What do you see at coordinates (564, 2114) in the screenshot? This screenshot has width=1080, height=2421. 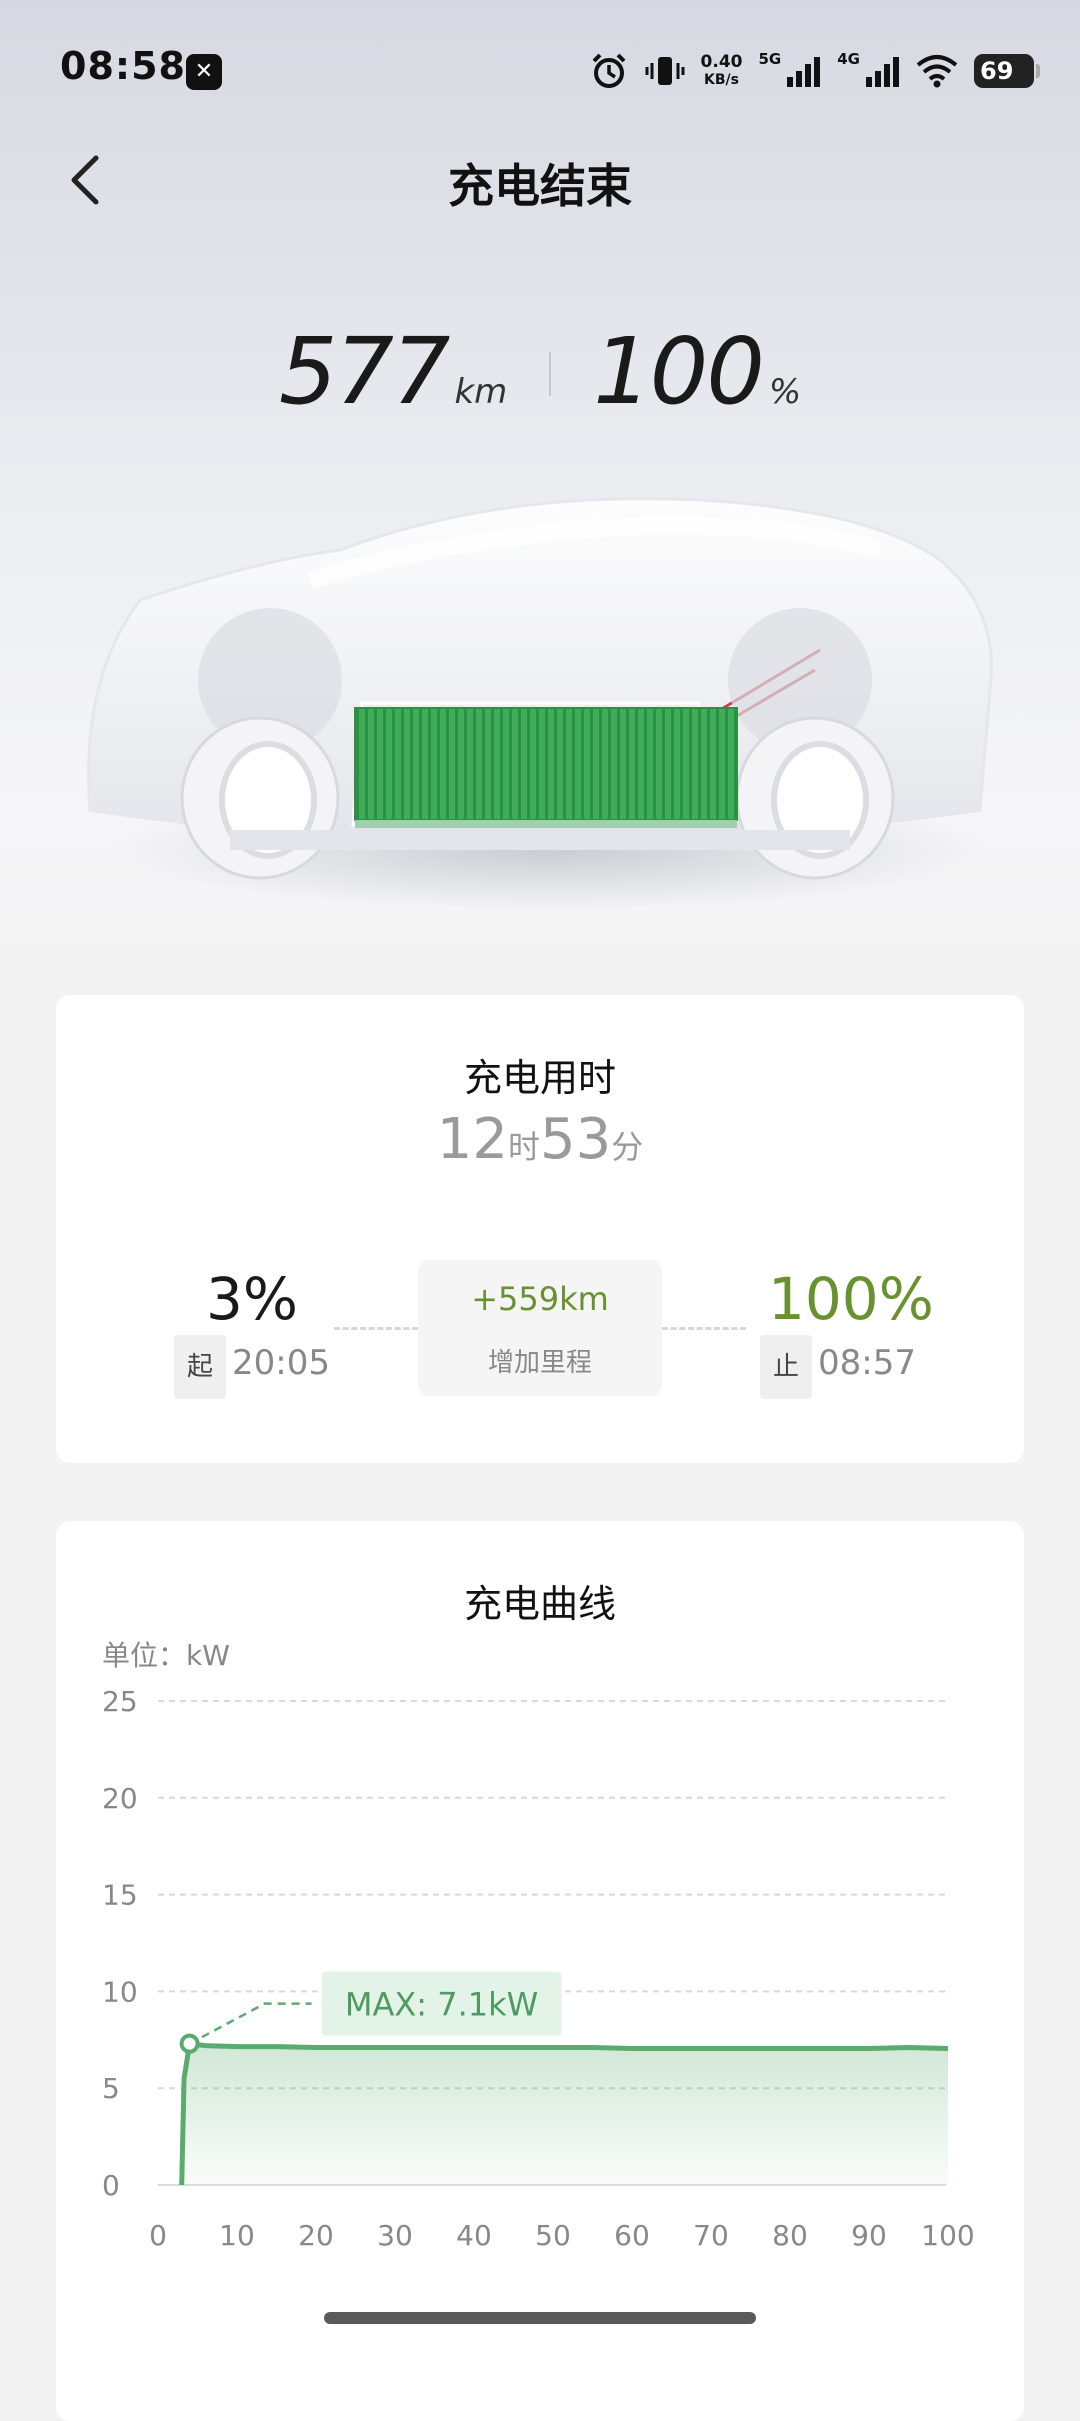 I see `series-area` at bounding box center [564, 2114].